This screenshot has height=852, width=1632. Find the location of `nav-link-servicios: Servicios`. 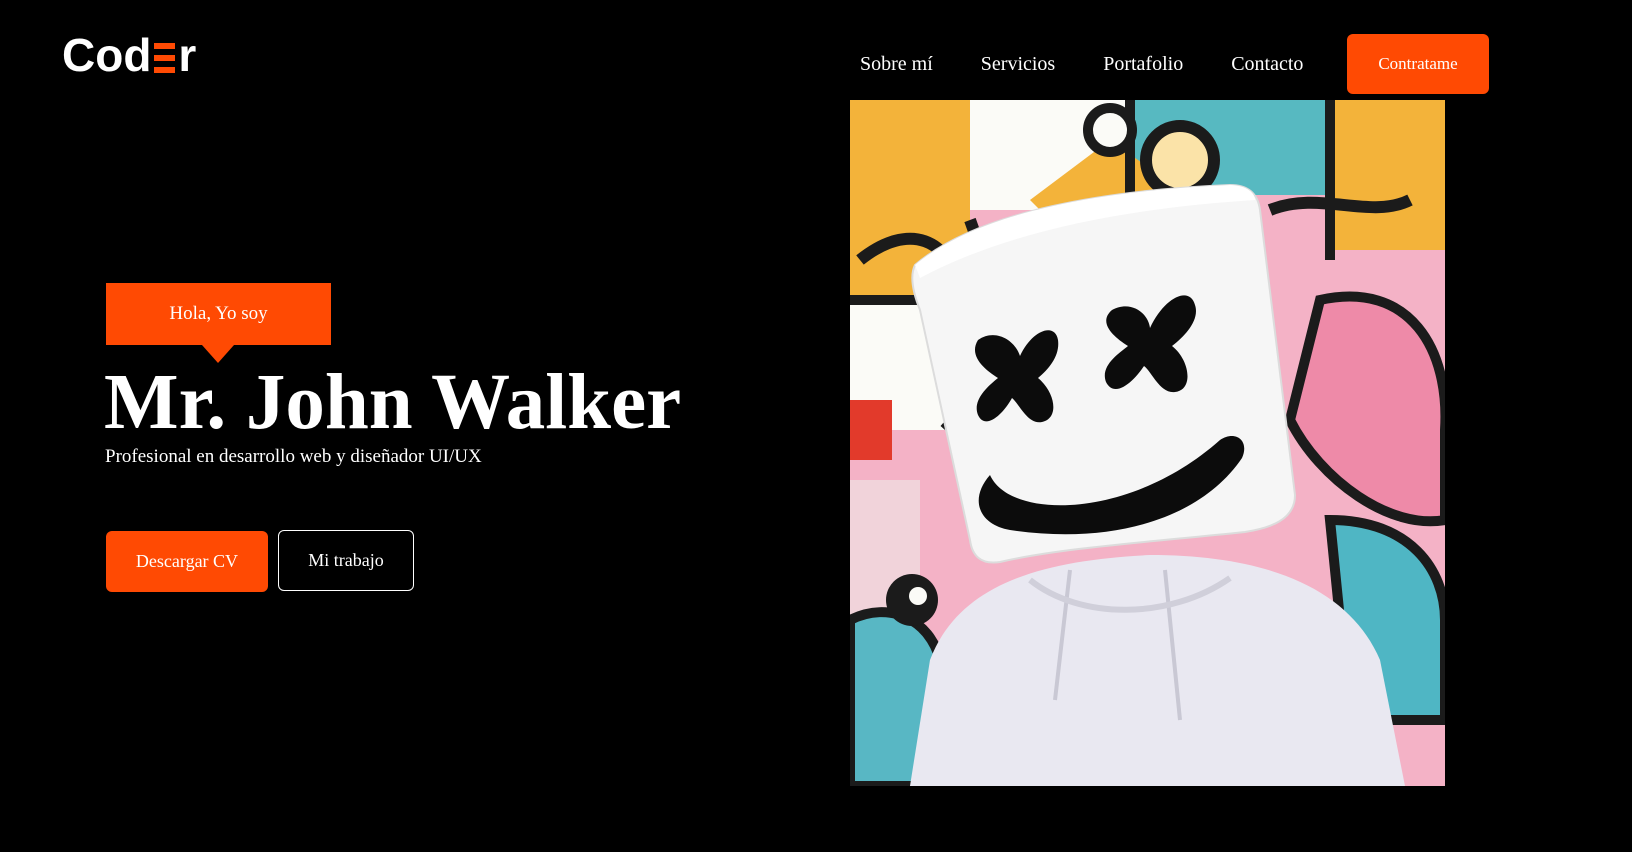

nav-link-servicios: Servicios is located at coordinates (1018, 64).